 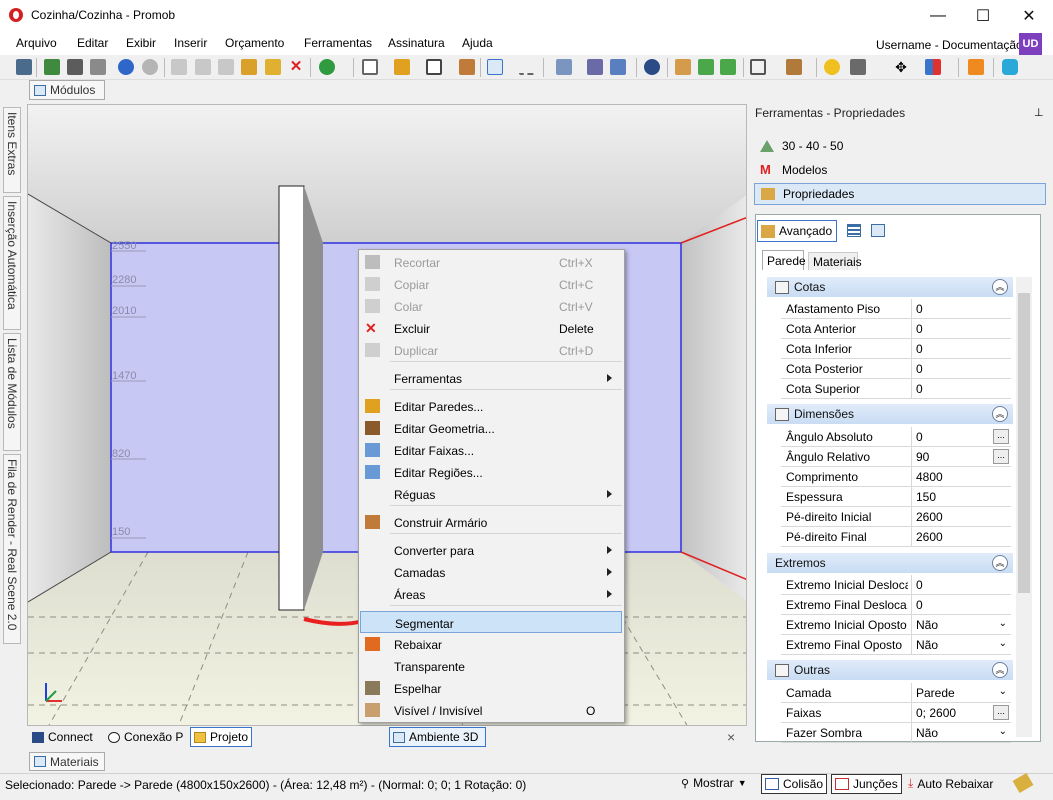 I want to click on section-extremos: Extremos ︽, so click(x=890, y=563).